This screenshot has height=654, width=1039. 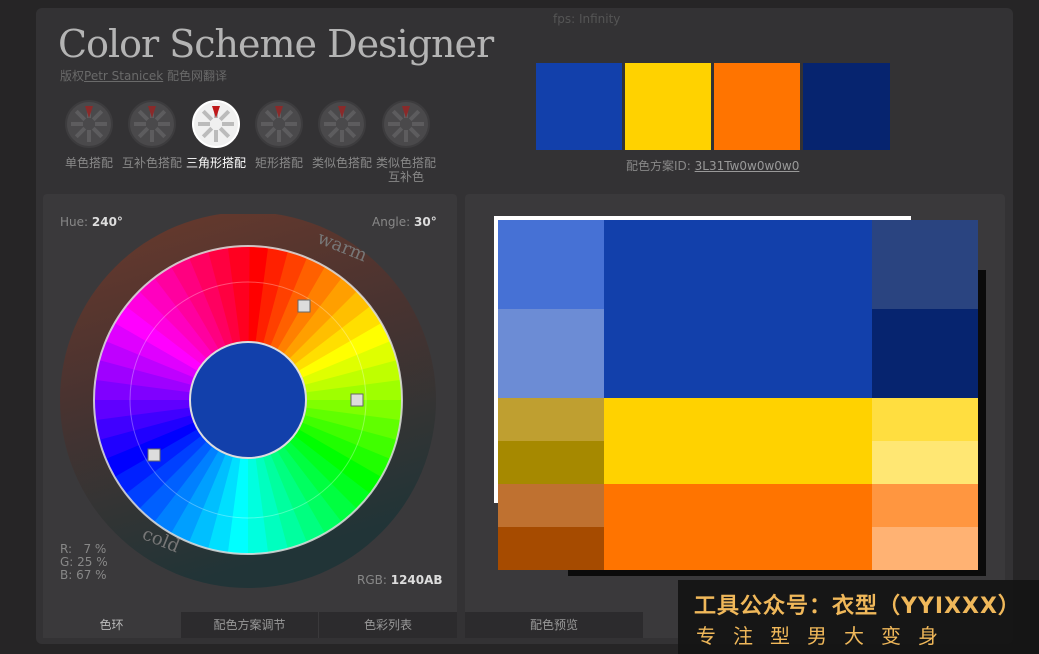 What do you see at coordinates (587, 19) in the screenshot?
I see `fps-counter: fps: Infinity` at bounding box center [587, 19].